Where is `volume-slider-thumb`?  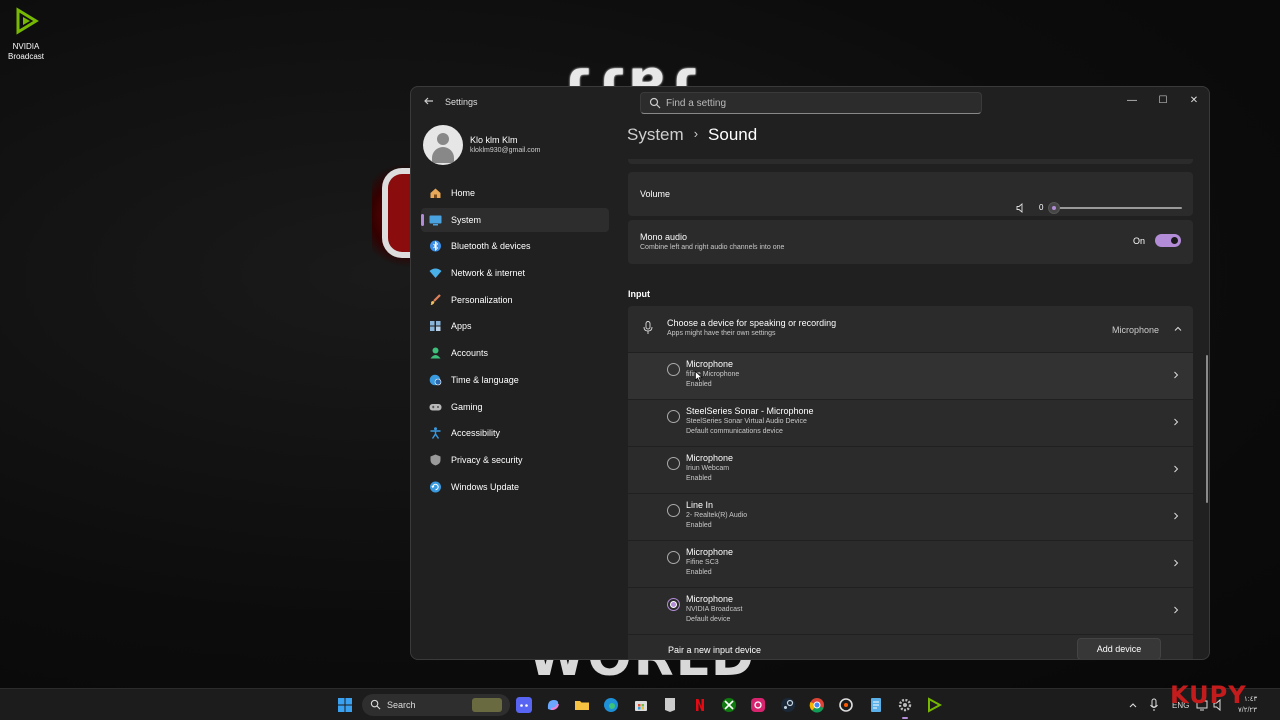 volume-slider-thumb is located at coordinates (1054, 208).